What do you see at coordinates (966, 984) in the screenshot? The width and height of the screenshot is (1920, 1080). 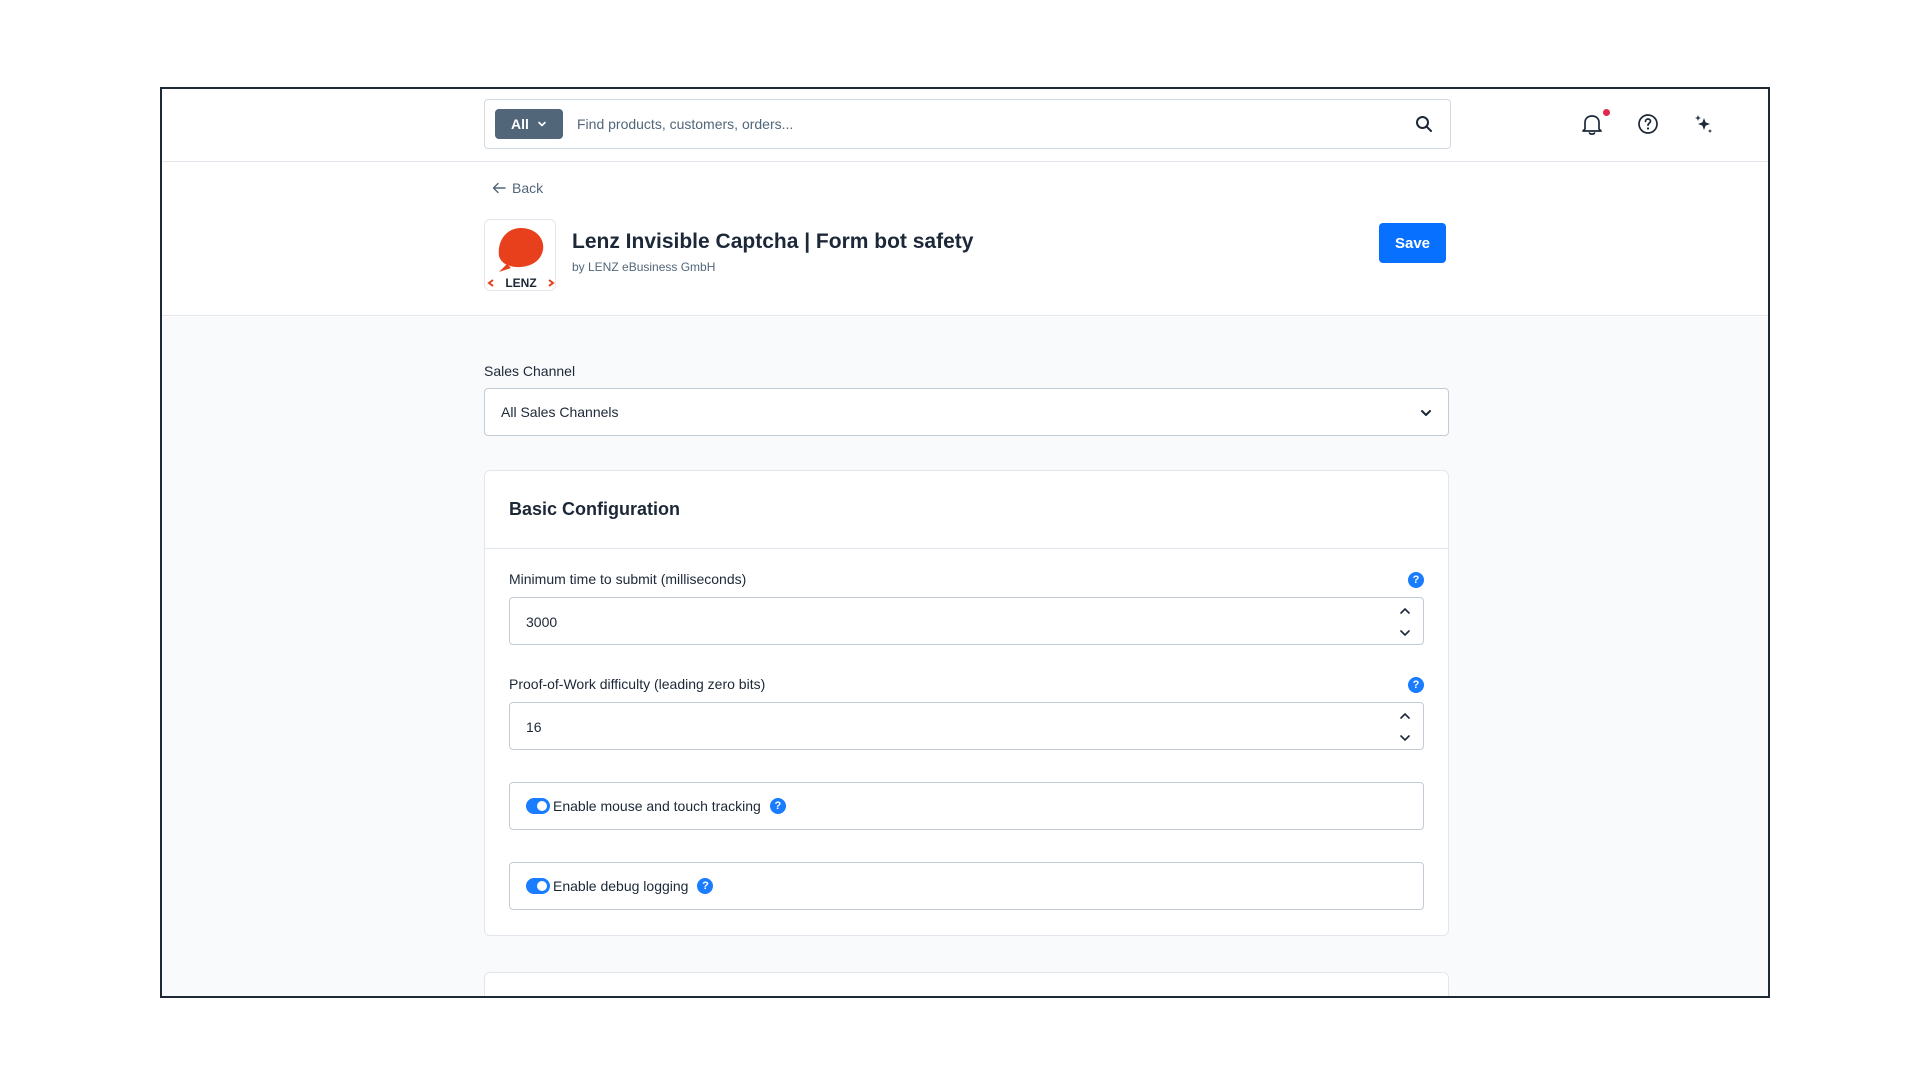 I see `next-configuration-card` at bounding box center [966, 984].